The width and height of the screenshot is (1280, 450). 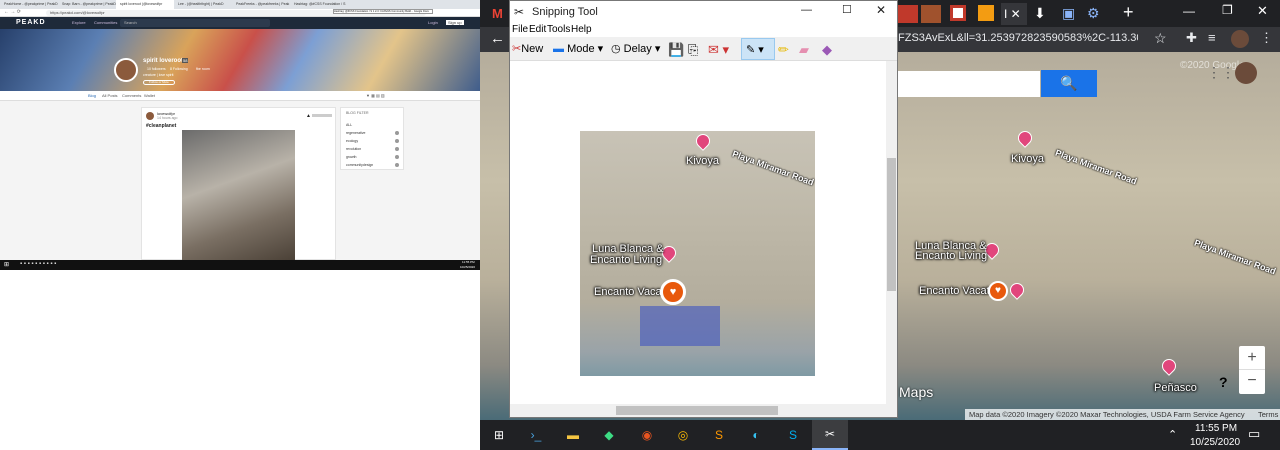 I want to click on tab-comments: Comments, so click(x=131, y=95).